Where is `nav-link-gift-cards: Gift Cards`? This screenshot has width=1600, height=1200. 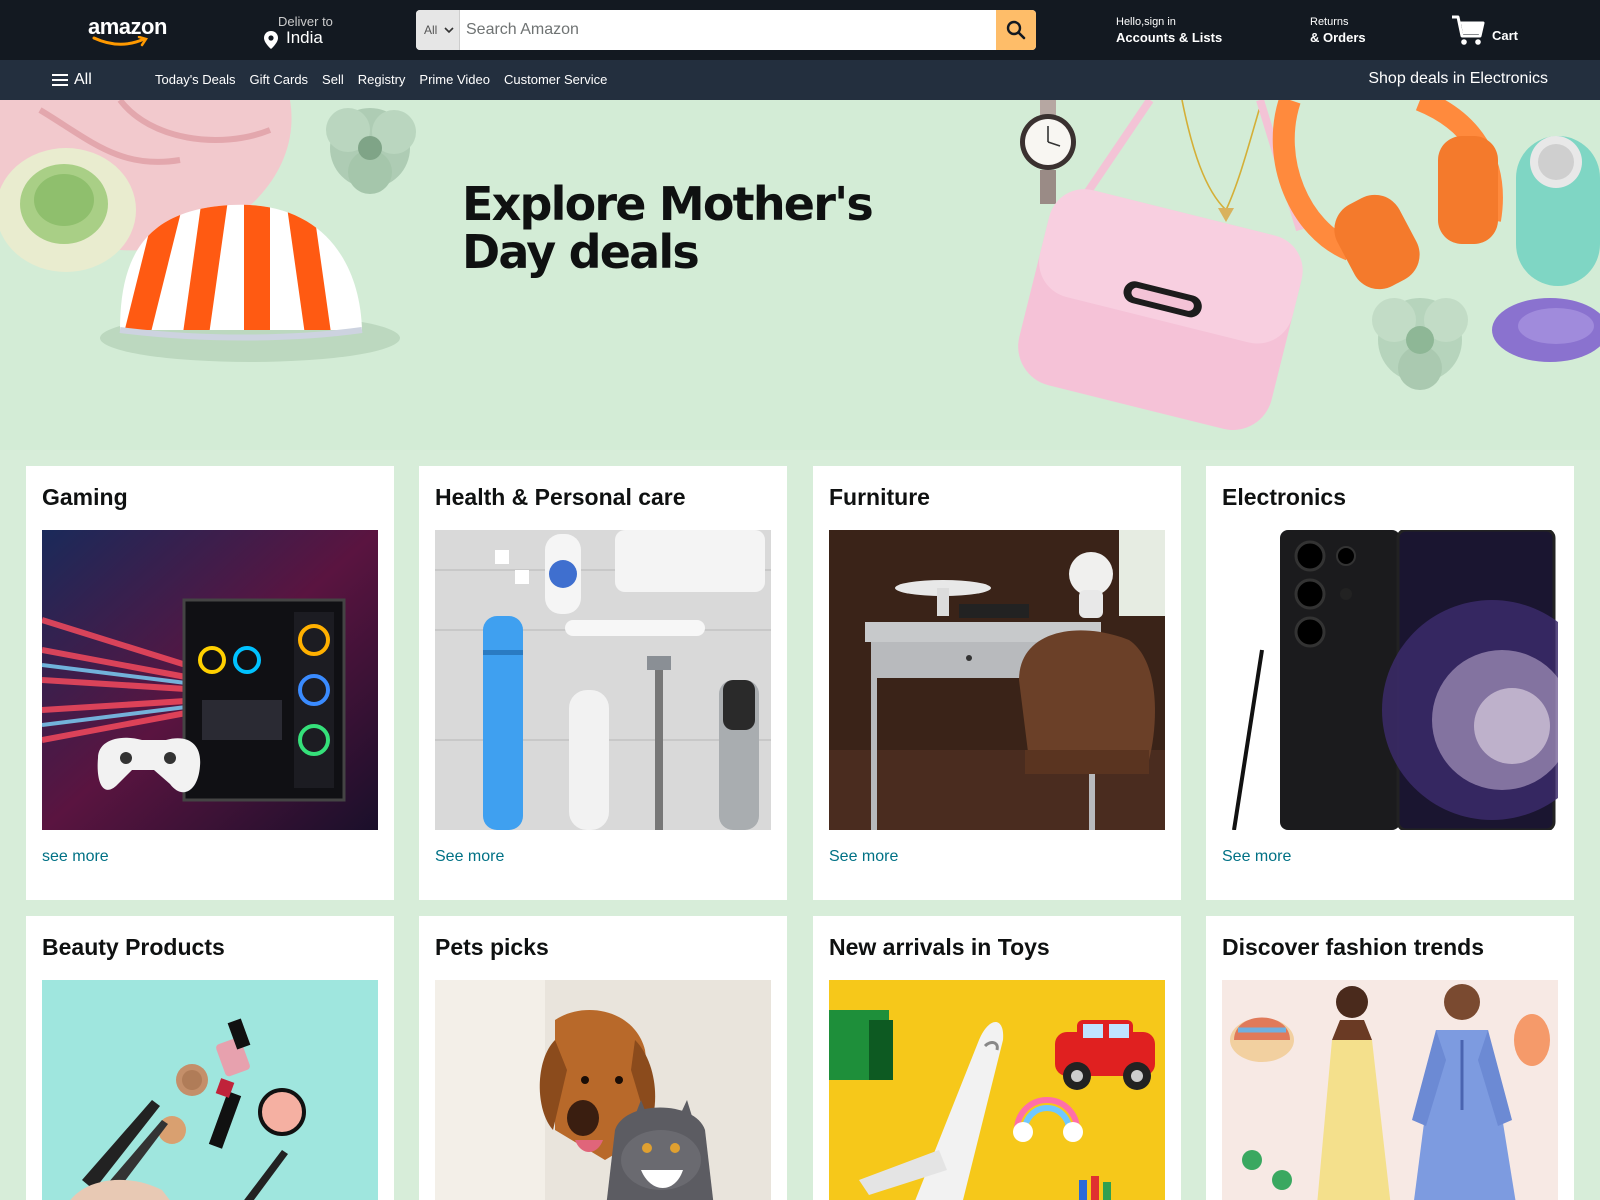 nav-link-gift-cards: Gift Cards is located at coordinates (279, 79).